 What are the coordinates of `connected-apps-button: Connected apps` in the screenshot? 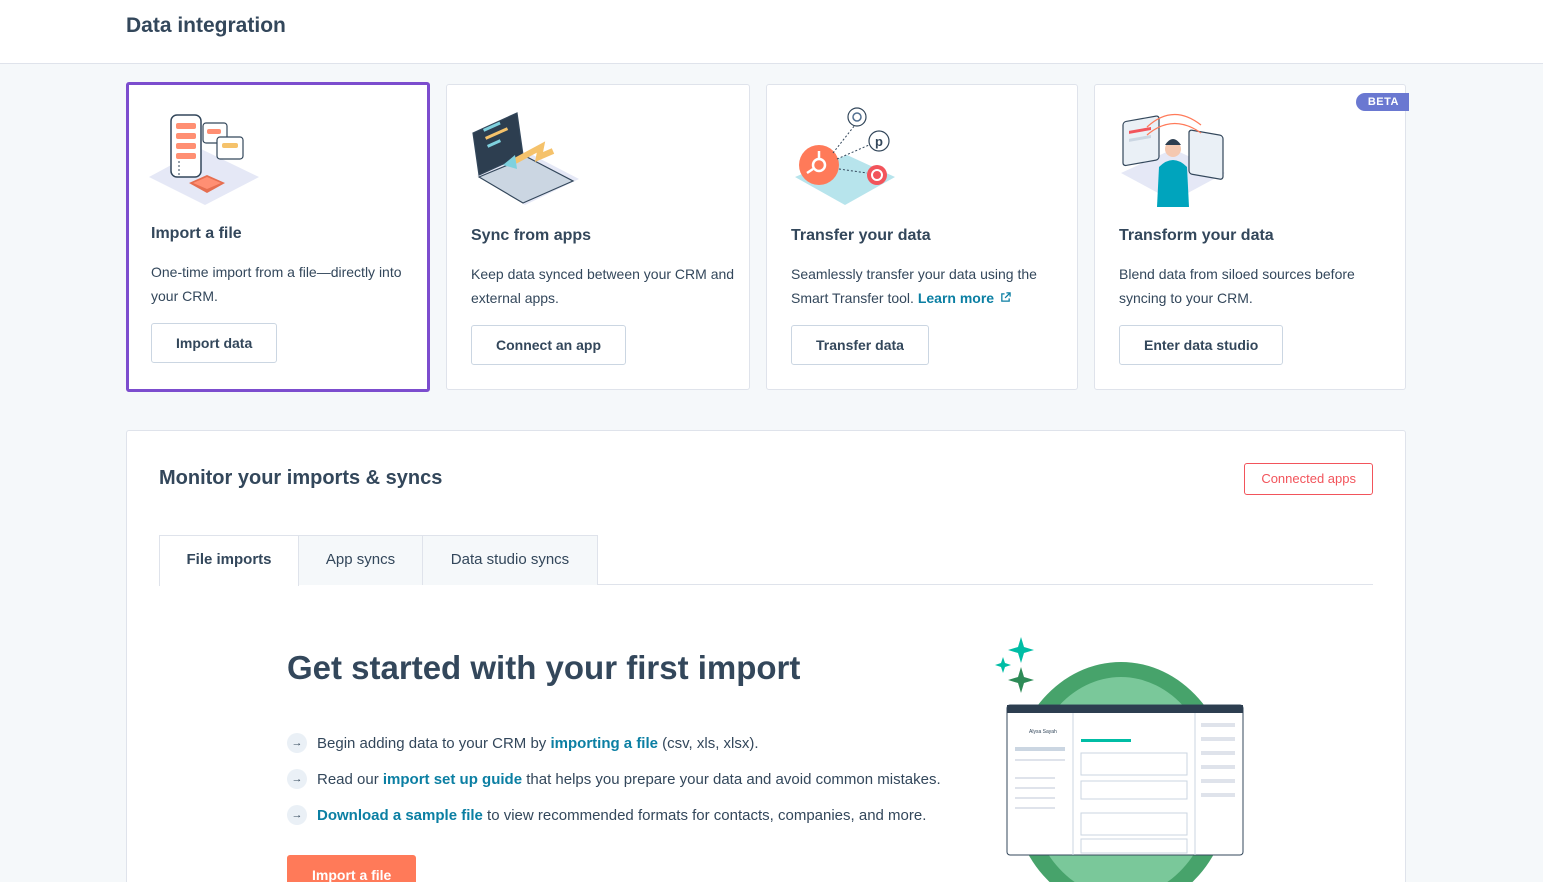 It's located at (1308, 479).